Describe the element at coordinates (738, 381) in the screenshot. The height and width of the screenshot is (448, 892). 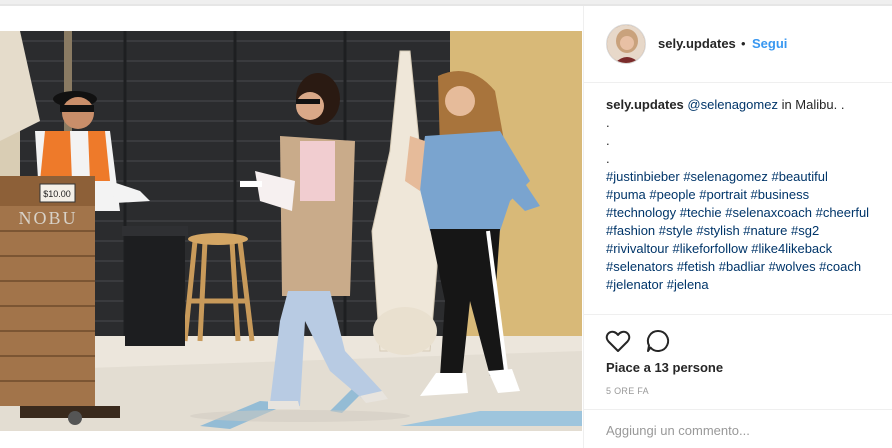
I see `post-actions: Piace a 13 persone 5 ORE FA` at that location.